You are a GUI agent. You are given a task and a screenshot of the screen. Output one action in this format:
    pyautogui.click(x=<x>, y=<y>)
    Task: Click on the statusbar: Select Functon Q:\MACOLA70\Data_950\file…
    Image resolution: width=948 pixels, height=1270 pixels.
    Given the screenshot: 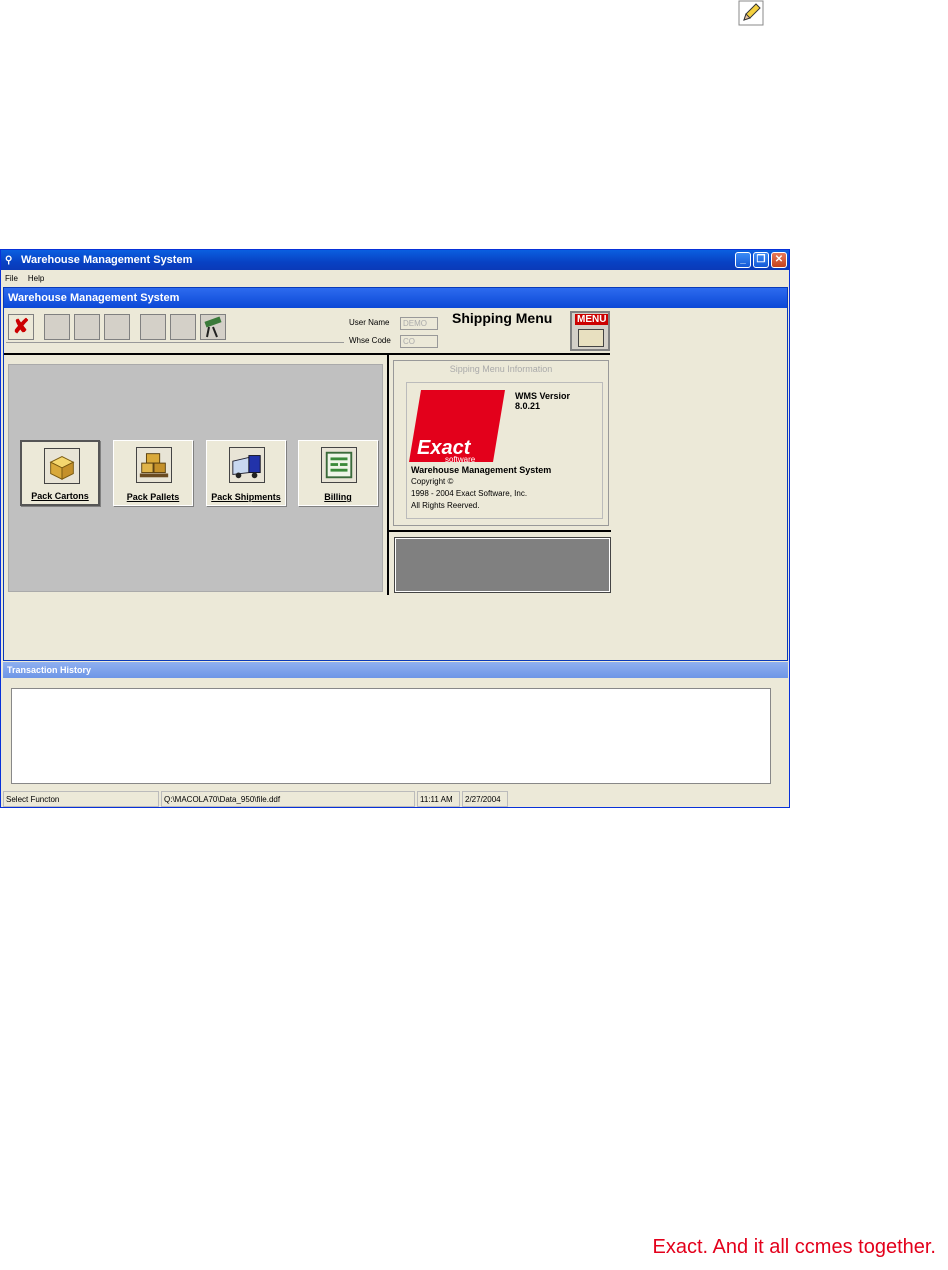 What is the action you would take?
    pyautogui.click(x=395, y=799)
    